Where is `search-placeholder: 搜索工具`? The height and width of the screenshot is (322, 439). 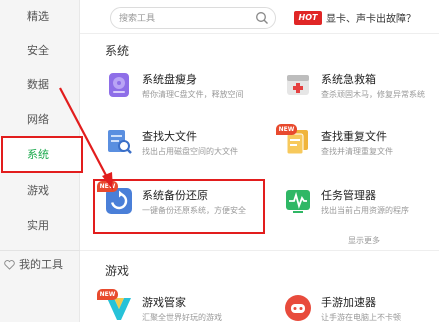
search-placeholder: 搜索工具 is located at coordinates (137, 19).